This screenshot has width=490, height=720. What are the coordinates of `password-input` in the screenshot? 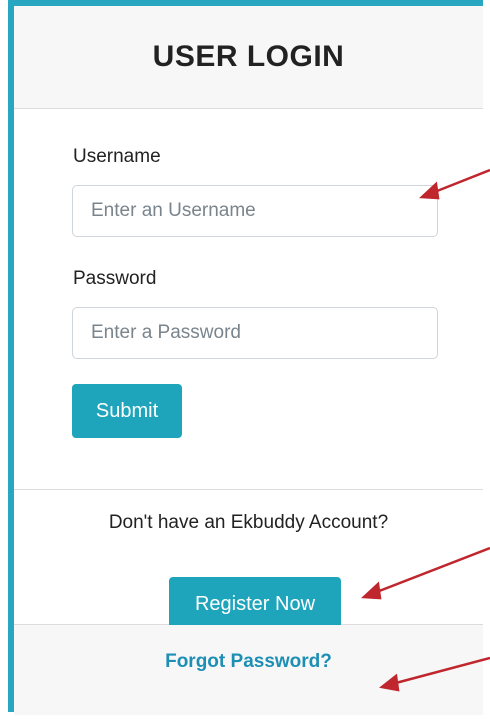 It's located at (255, 333).